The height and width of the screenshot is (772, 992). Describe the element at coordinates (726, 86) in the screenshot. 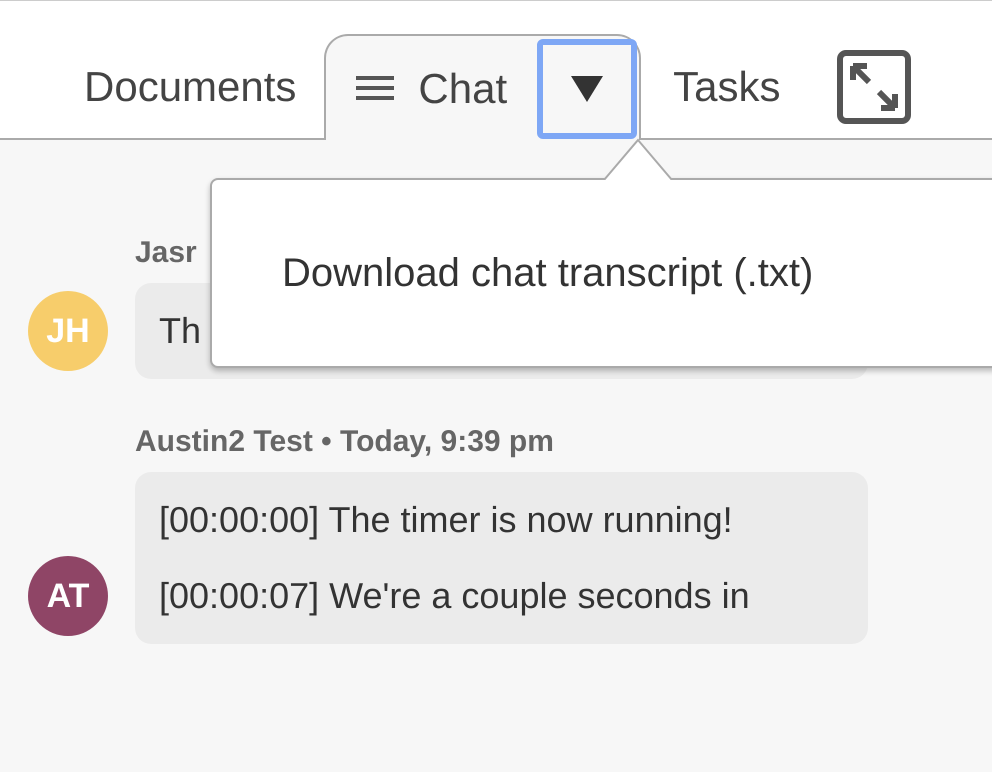

I see `tab: Tasks` at that location.